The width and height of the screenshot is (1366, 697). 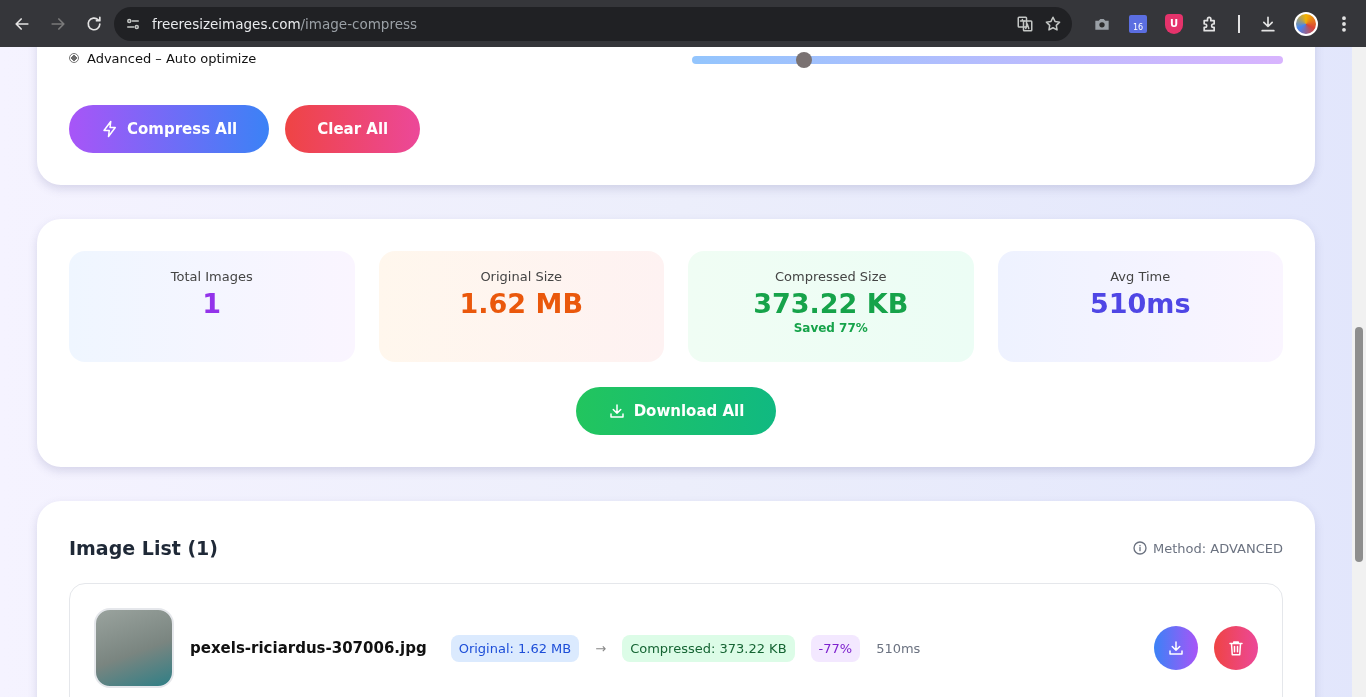 What do you see at coordinates (804, 60) in the screenshot?
I see `slider-thumb` at bounding box center [804, 60].